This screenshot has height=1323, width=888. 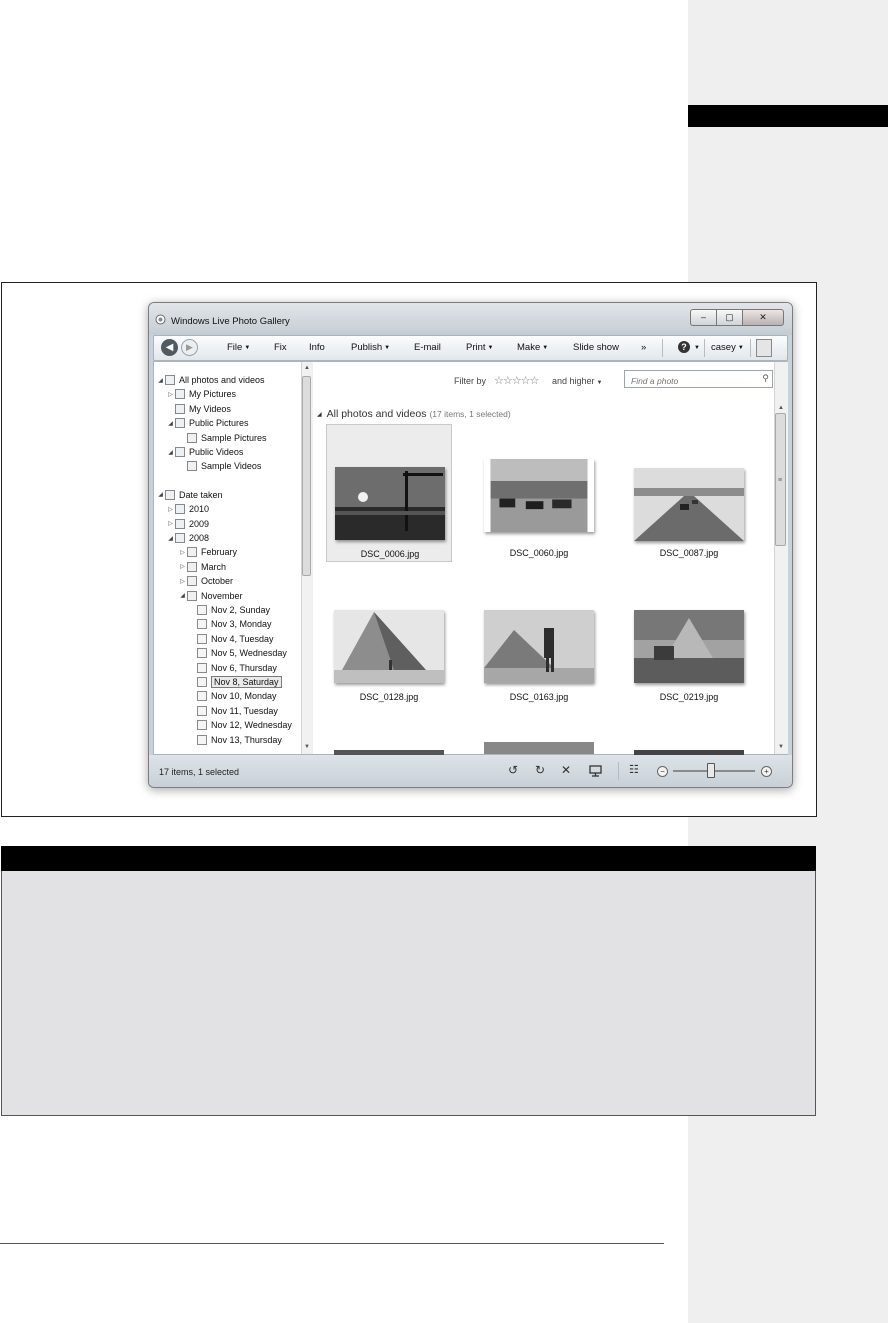 I want to click on photo-tile: DSC_0163.jpg, so click(x=539, y=637).